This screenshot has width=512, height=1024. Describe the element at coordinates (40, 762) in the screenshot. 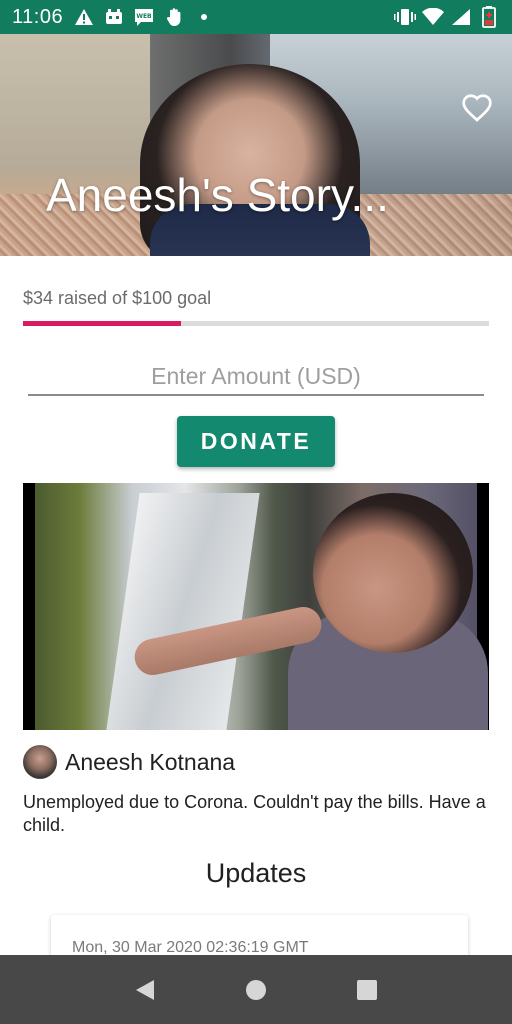

I see `avatar` at that location.